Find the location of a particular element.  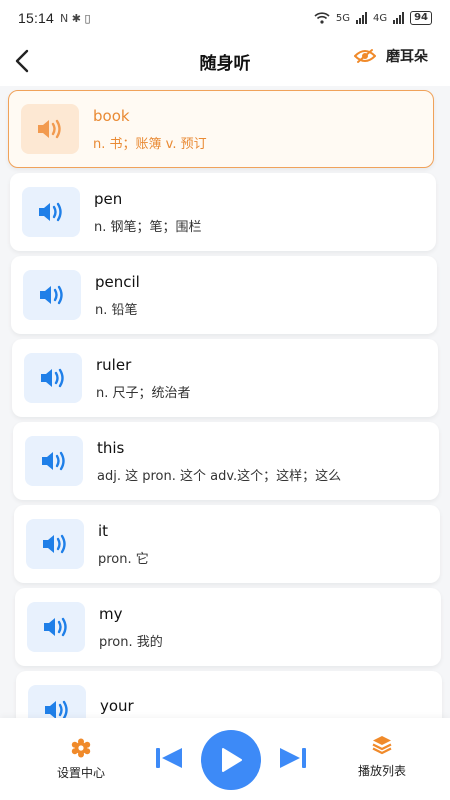

status-bar: 15:14 N ✱ ▯ 5G 4G 94 is located at coordinates (225, 18).